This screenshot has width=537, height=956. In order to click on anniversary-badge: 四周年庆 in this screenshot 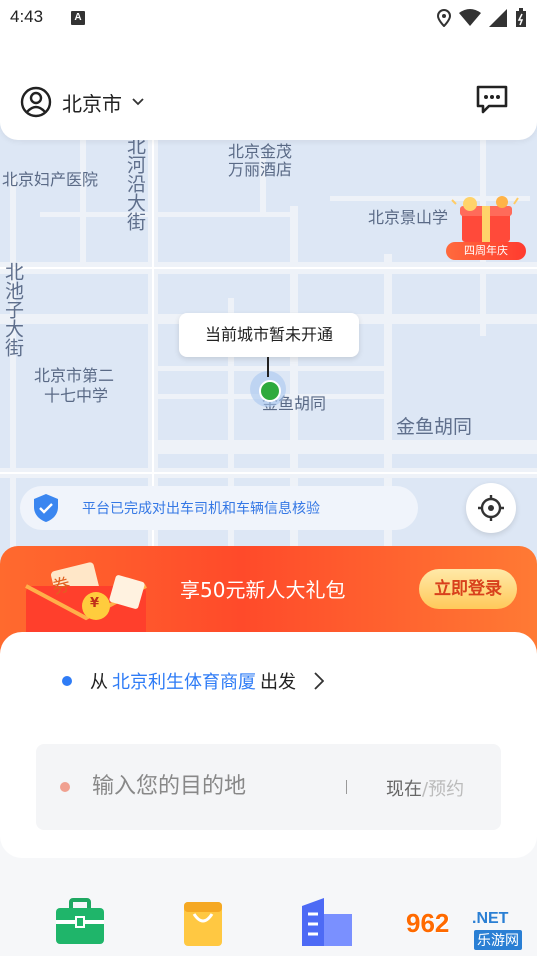, I will do `click(485, 227)`.